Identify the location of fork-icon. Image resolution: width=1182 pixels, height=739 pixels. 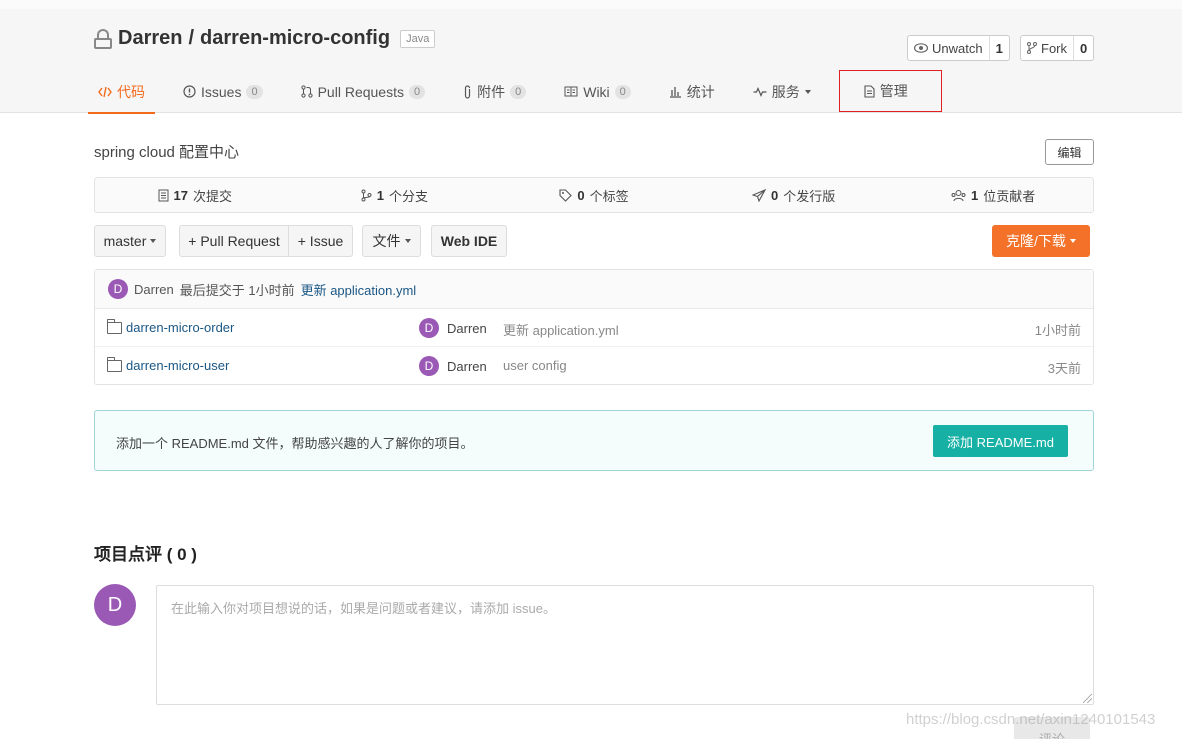
(1032, 48).